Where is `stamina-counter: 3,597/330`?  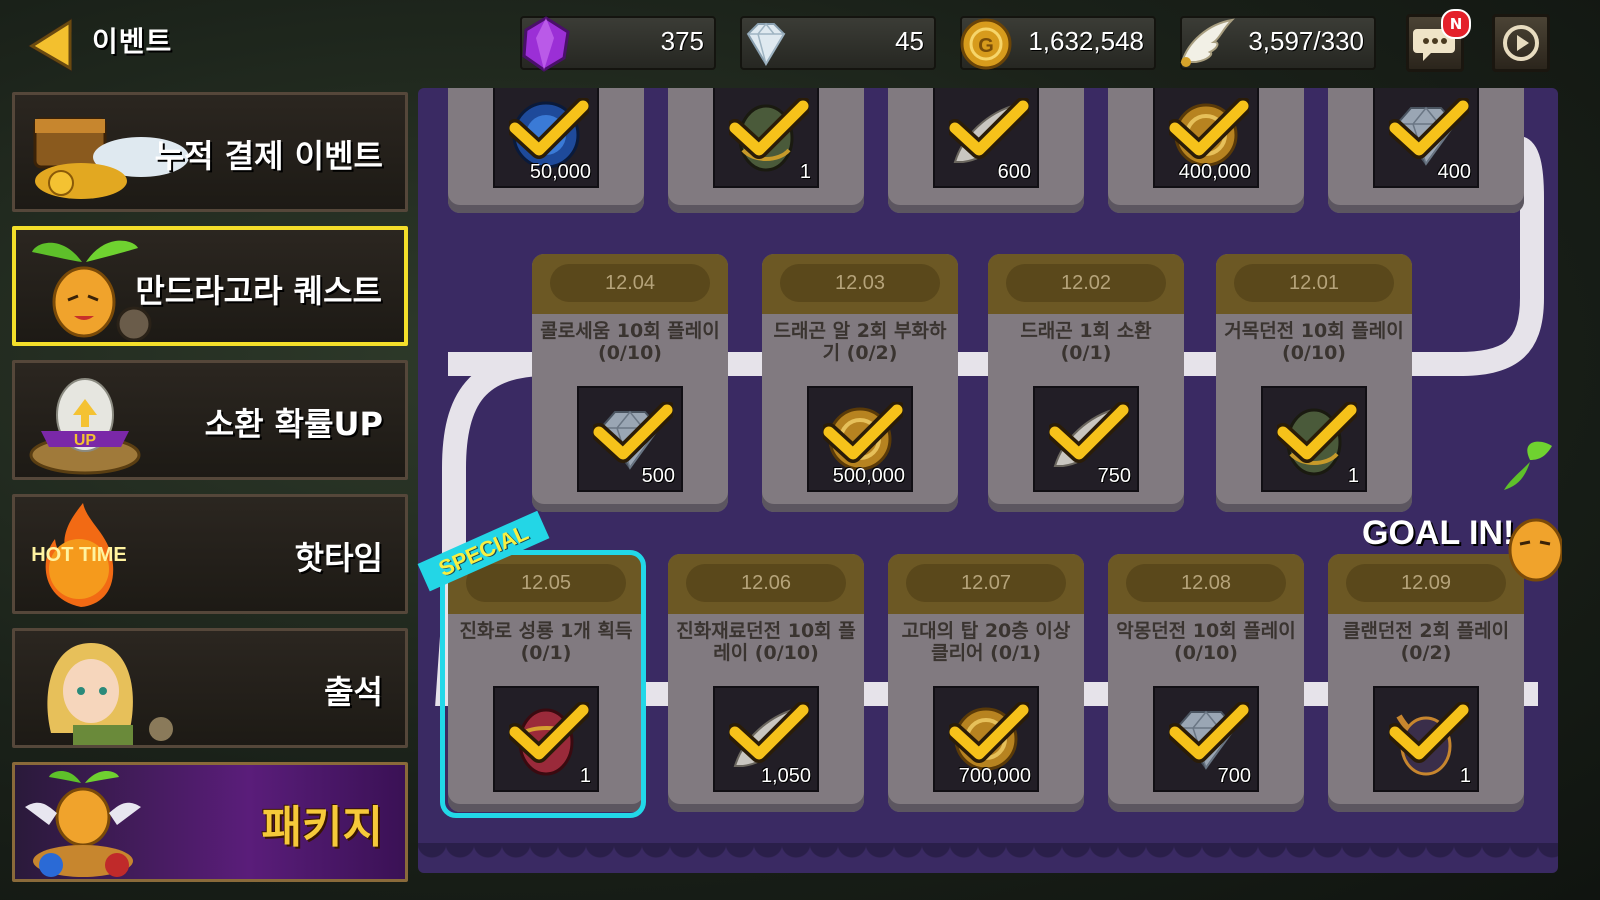 stamina-counter: 3,597/330 is located at coordinates (1278, 43).